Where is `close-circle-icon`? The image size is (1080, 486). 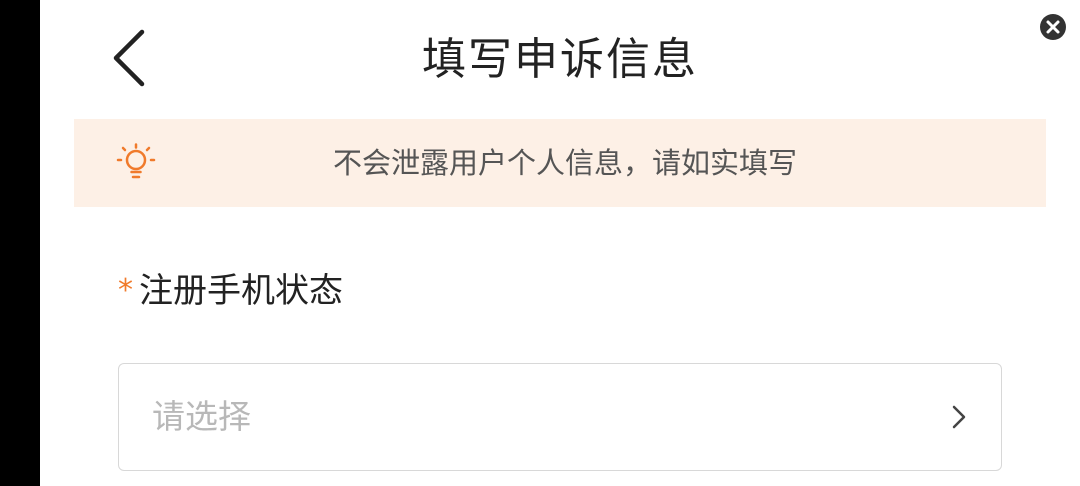
close-circle-icon is located at coordinates (1053, 27).